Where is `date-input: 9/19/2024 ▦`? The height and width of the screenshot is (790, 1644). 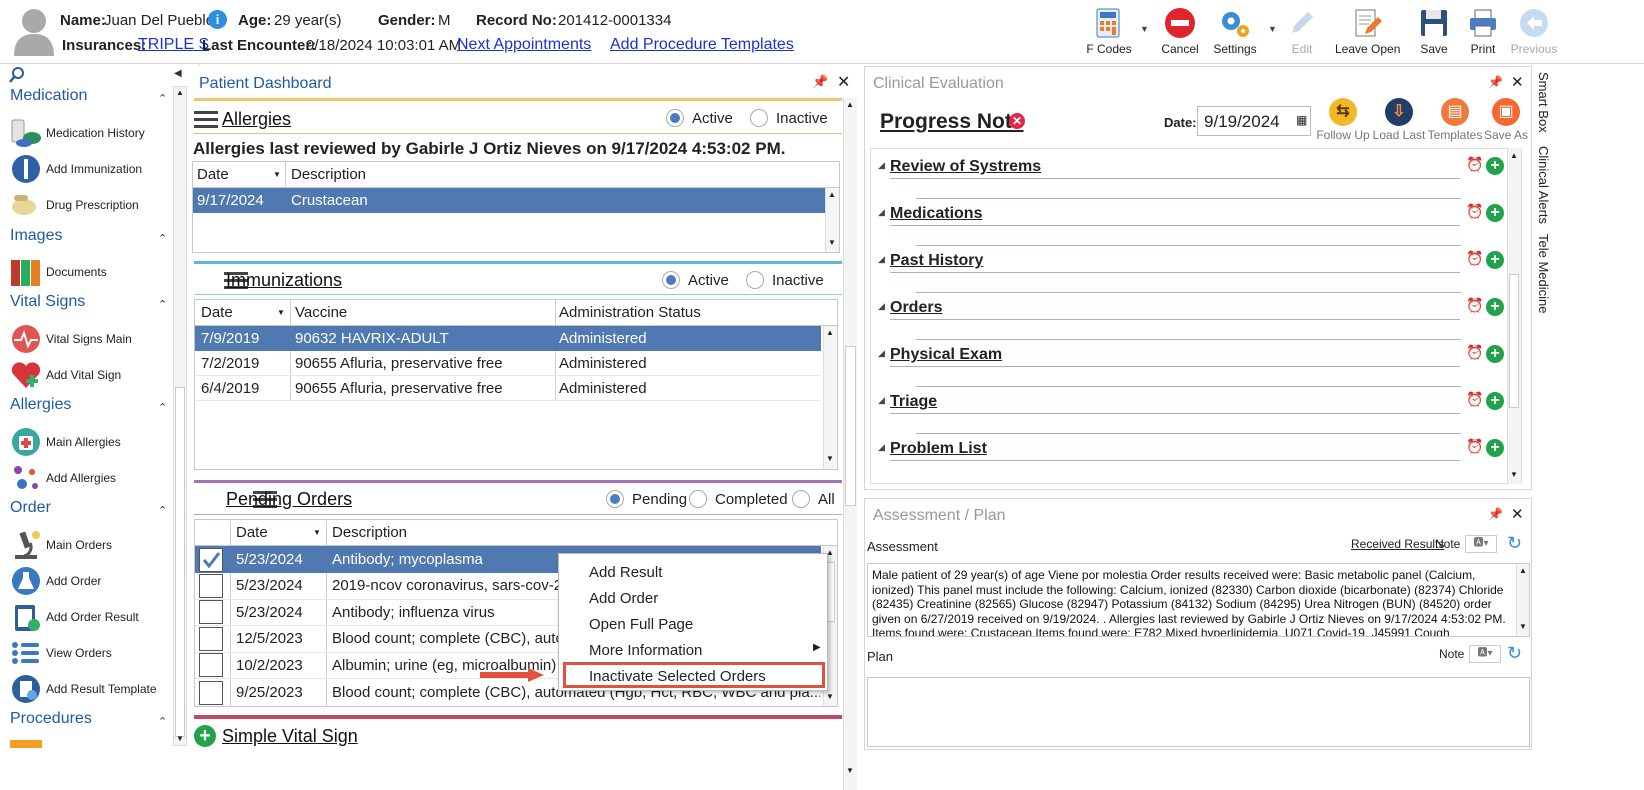 date-input: 9/19/2024 ▦ is located at coordinates (1254, 121).